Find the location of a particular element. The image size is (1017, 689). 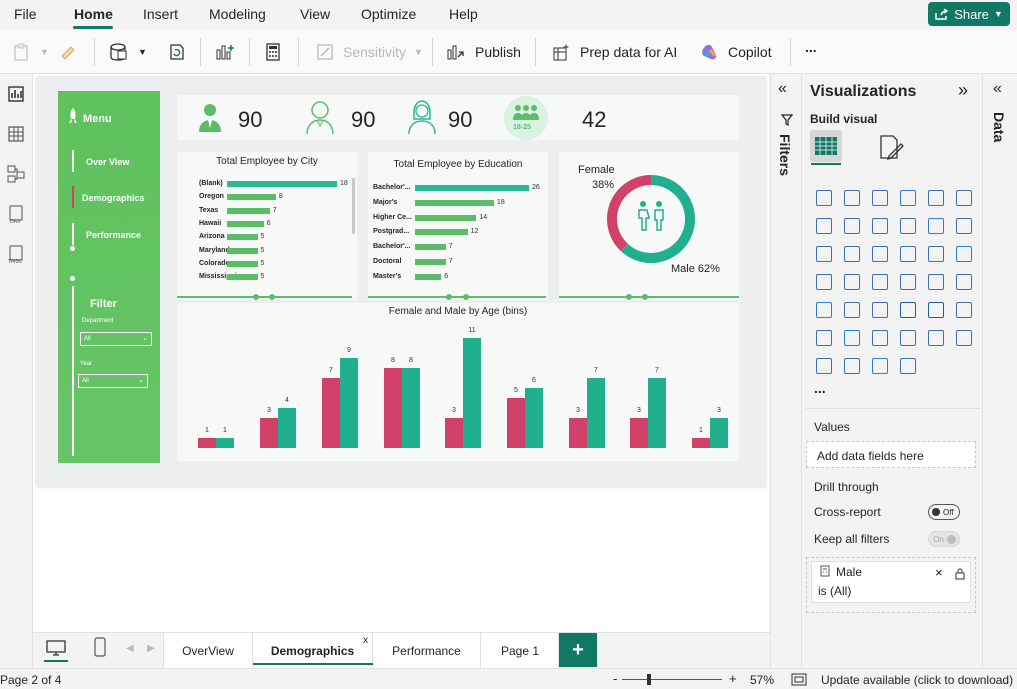

area-icon is located at coordinates (852, 226).